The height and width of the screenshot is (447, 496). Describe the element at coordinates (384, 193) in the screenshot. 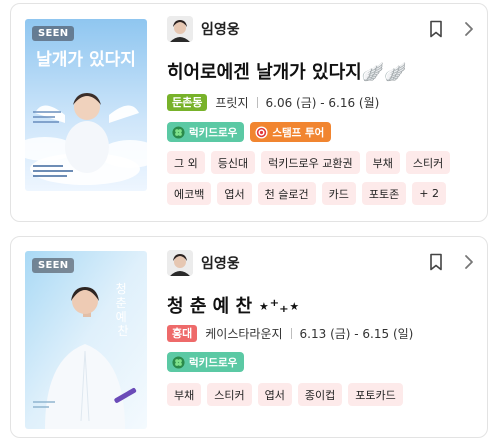

I see `goods-chip: 포토존` at that location.